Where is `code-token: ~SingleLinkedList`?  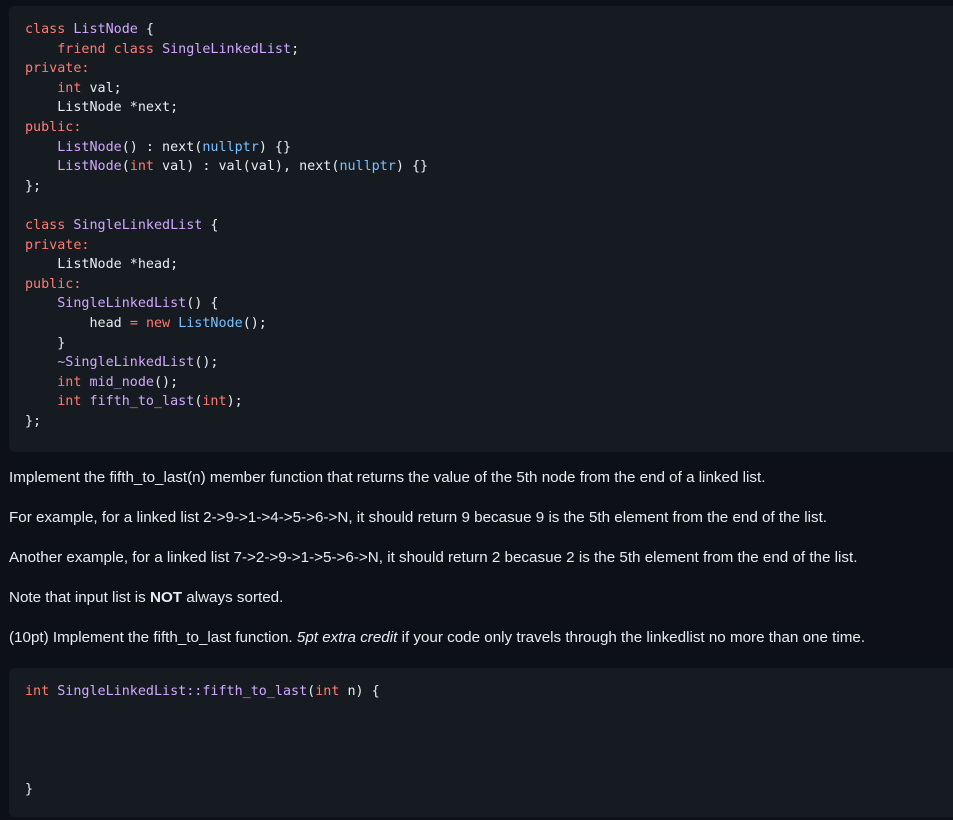
code-token: ~SingleLinkedList is located at coordinates (126, 363).